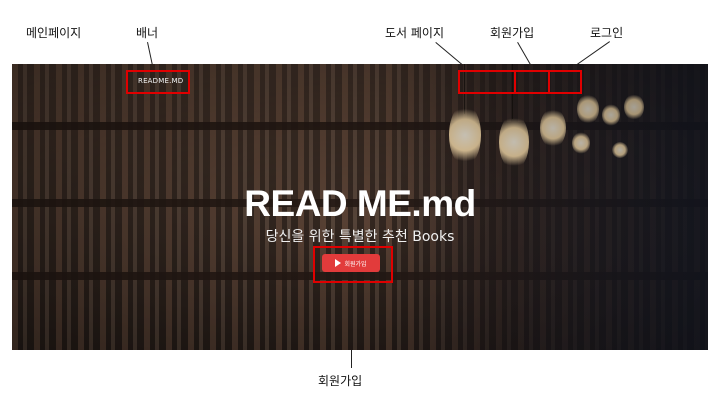  I want to click on signup-button: 회원가입, so click(351, 263).